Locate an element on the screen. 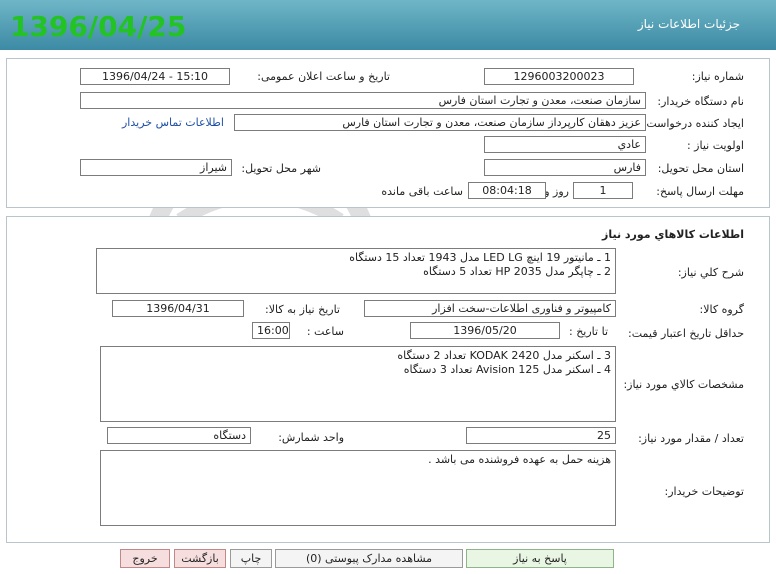 The width and height of the screenshot is (776, 574). quantity-label: تعداد / مقدار مورد نیاز: is located at coordinates (691, 438).